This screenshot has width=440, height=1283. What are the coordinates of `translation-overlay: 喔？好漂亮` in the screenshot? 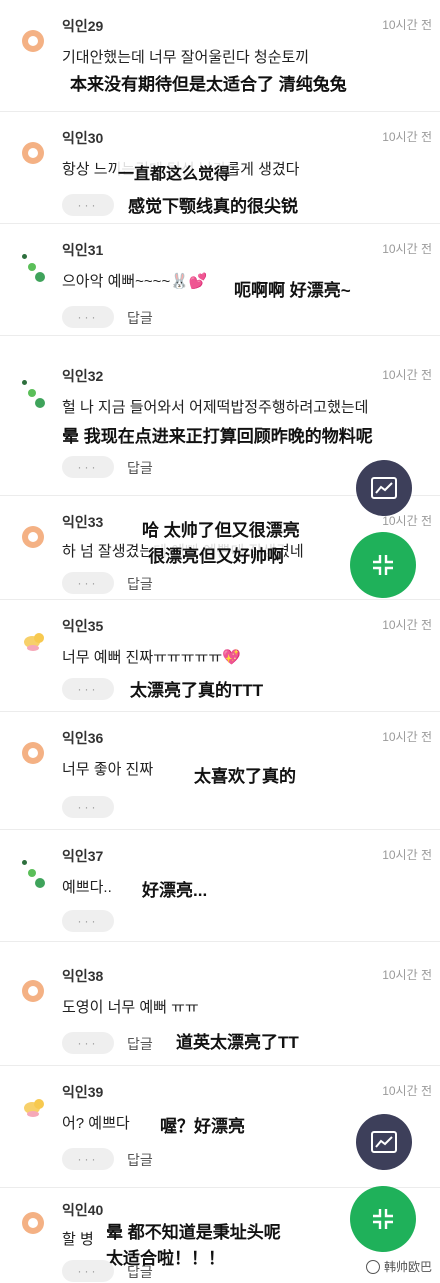 It's located at (202, 1124).